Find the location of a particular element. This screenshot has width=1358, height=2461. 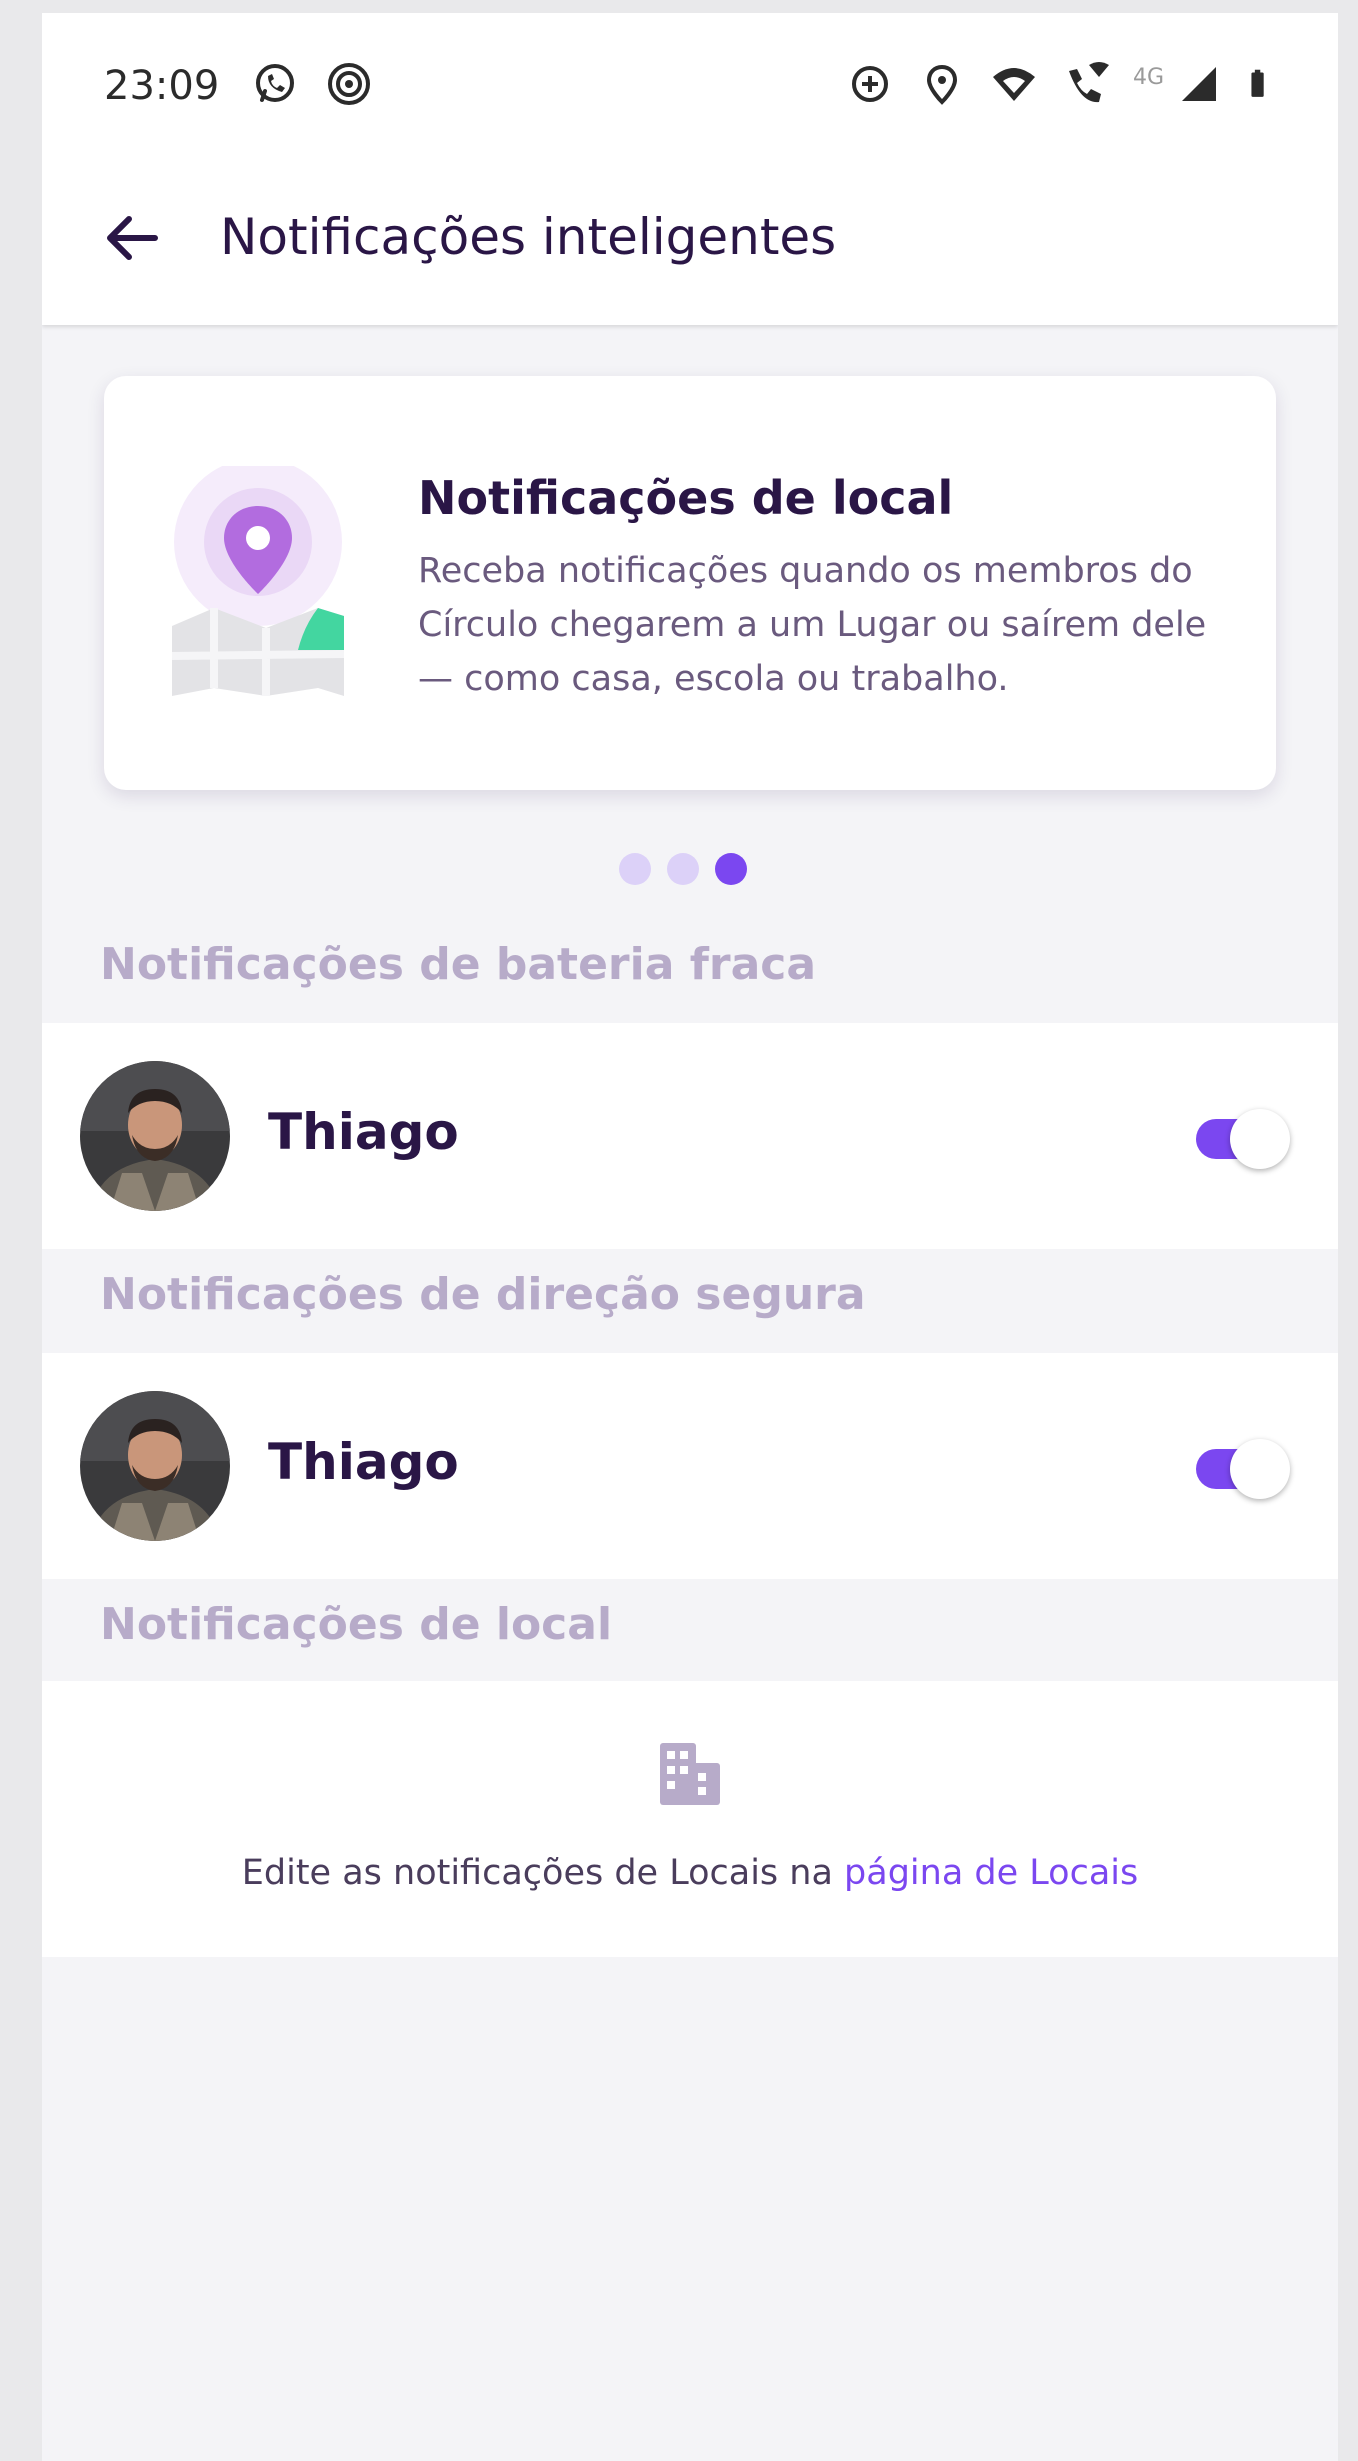

locations-page-link: página de Locais is located at coordinates (991, 1873).